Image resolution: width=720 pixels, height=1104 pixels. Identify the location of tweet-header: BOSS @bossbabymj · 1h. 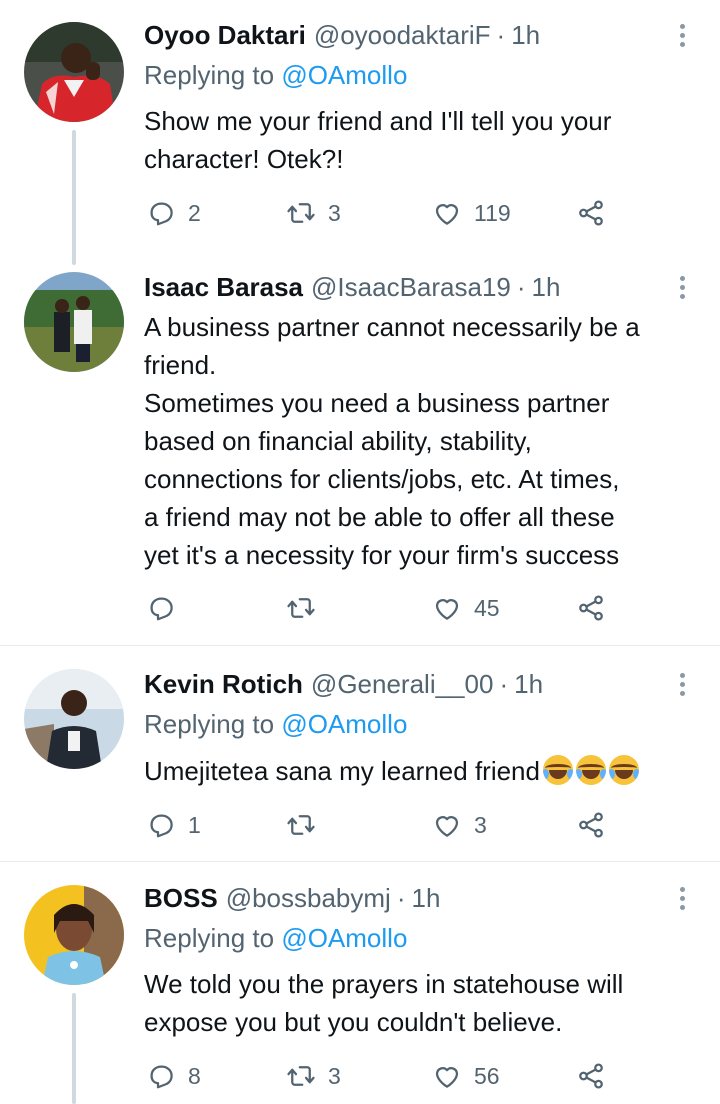
(292, 899).